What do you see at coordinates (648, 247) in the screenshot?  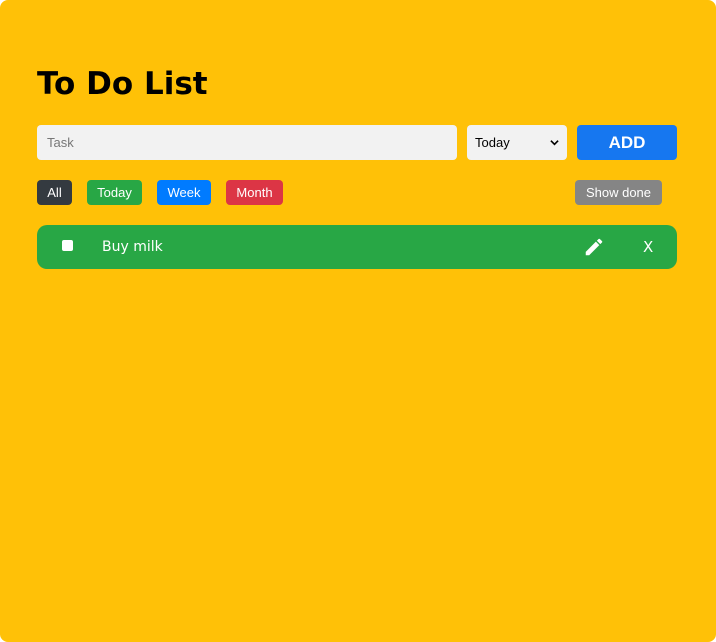 I see `delete-button: X` at bounding box center [648, 247].